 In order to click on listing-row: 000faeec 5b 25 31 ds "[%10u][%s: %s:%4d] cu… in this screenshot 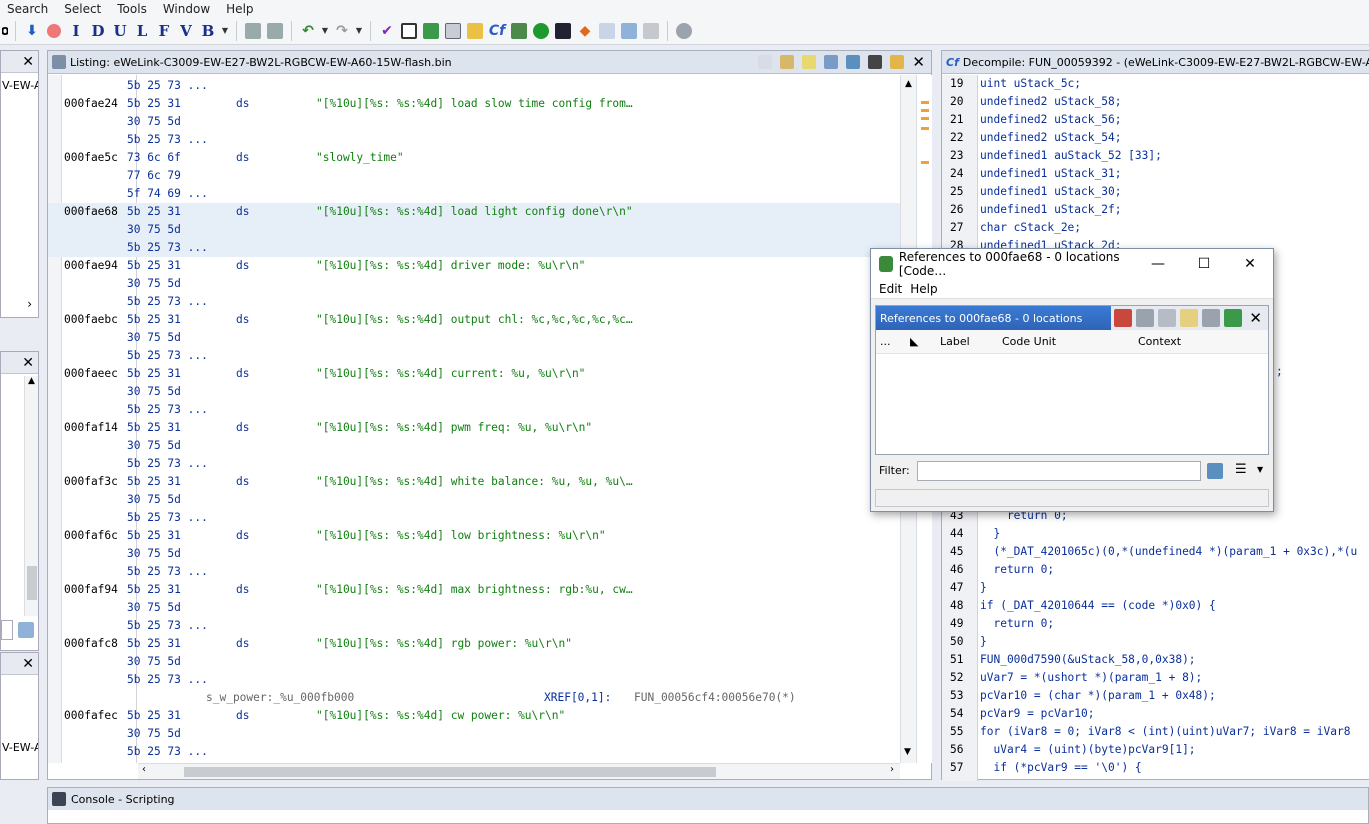, I will do `click(474, 374)`.